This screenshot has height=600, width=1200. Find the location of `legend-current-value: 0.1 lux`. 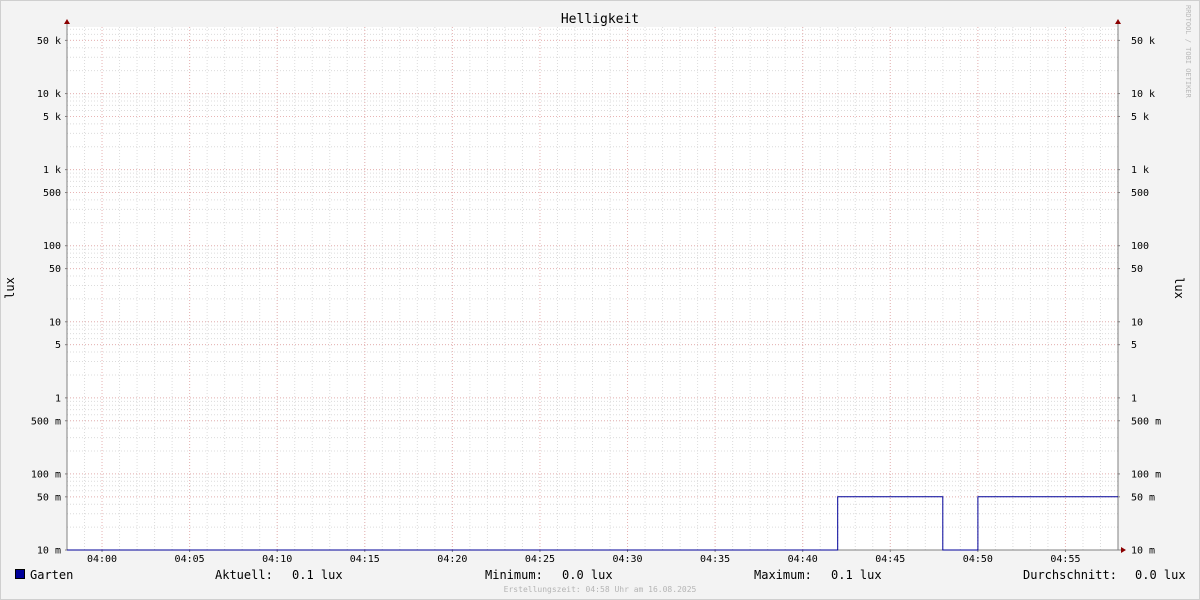

legend-current-value: 0.1 lux is located at coordinates (317, 575).